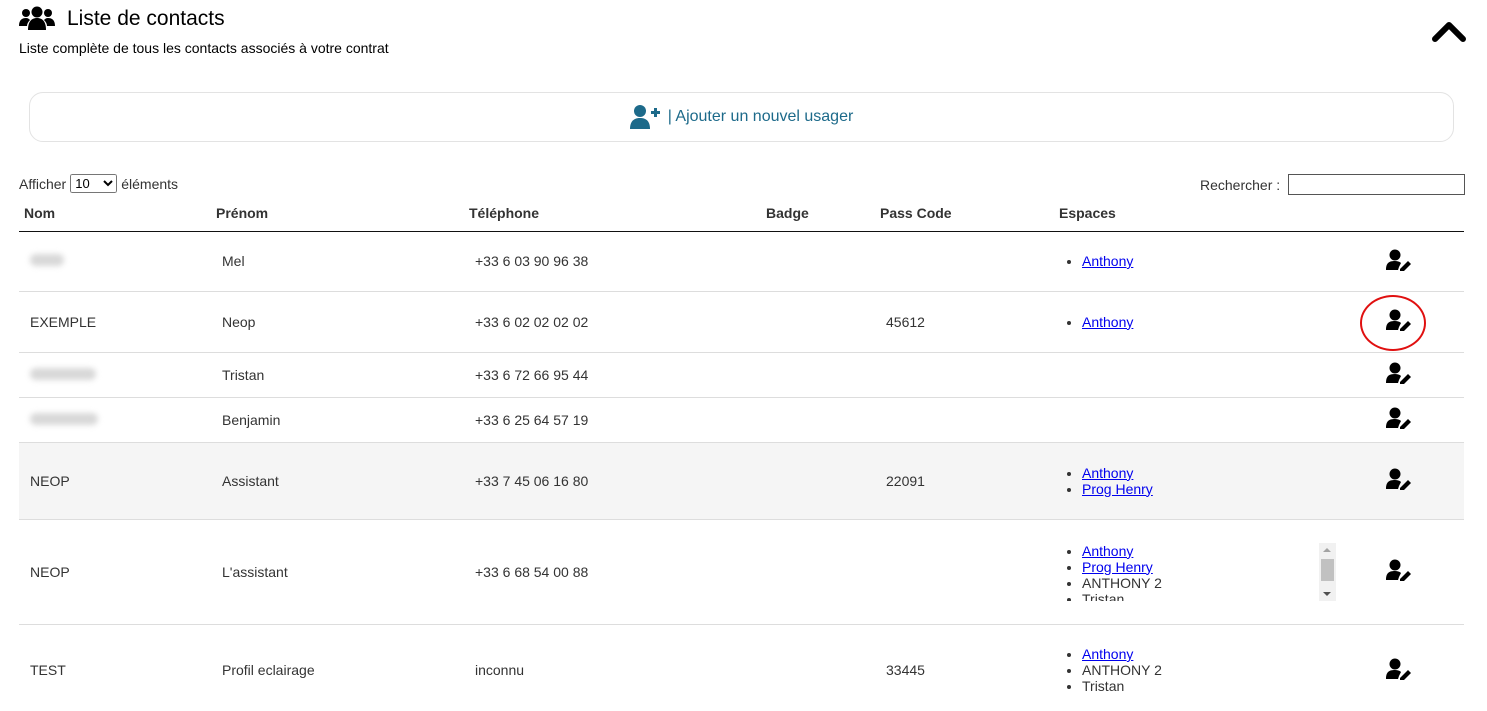 The height and width of the screenshot is (711, 1487). What do you see at coordinates (964, 481) in the screenshot?
I see `cell-pass-code: 22091` at bounding box center [964, 481].